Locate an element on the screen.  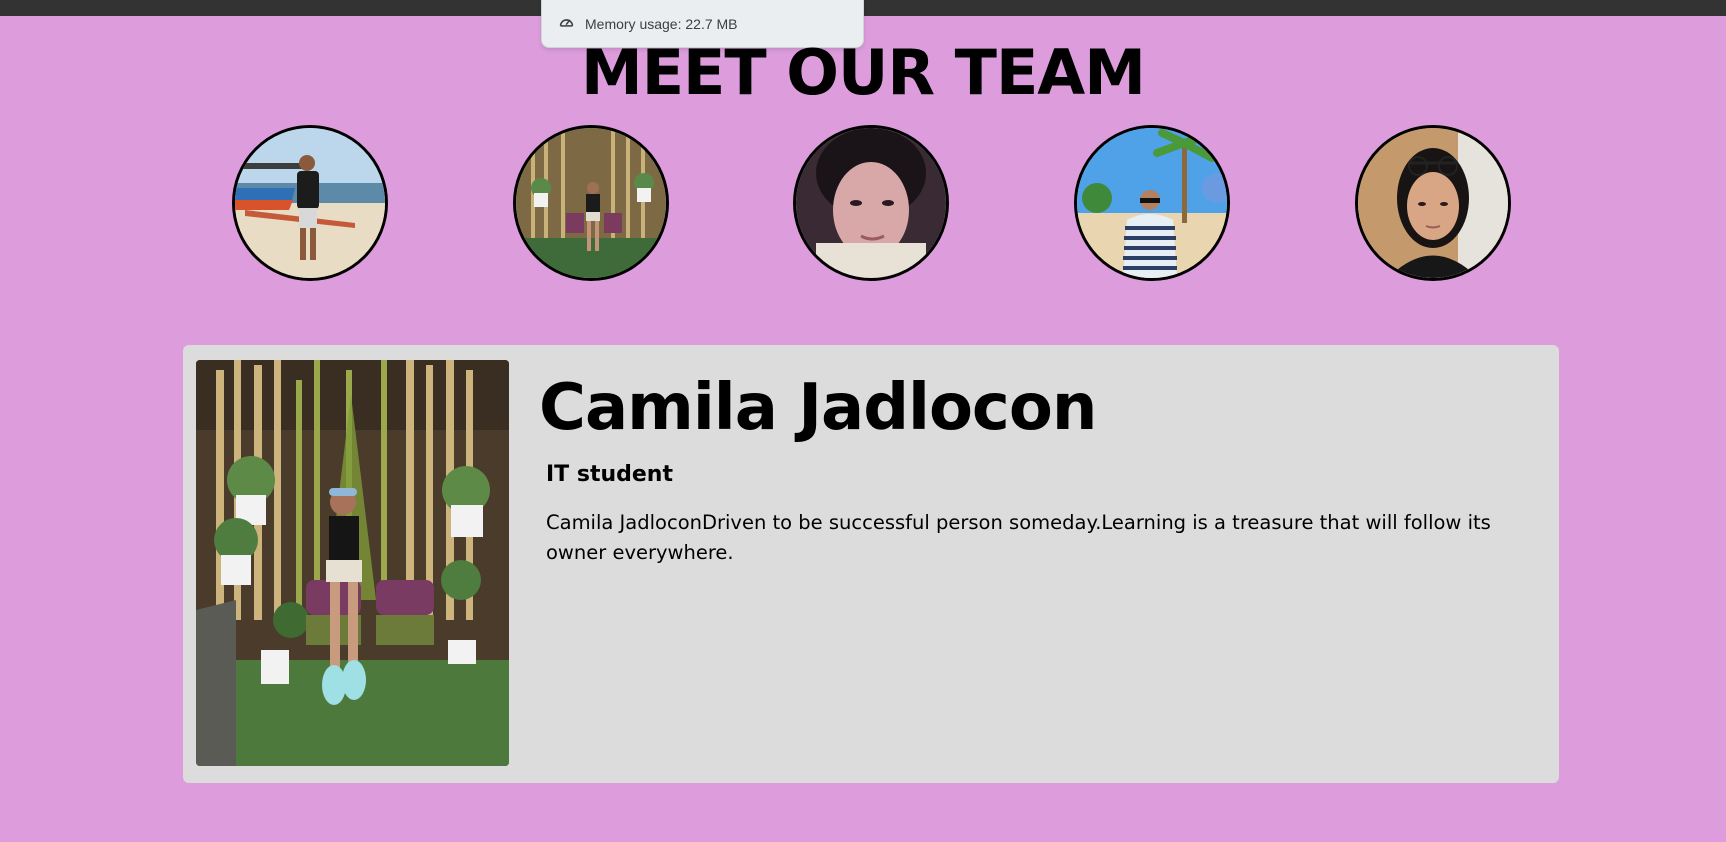
photo-man-beach-boats is located at coordinates (310, 203).